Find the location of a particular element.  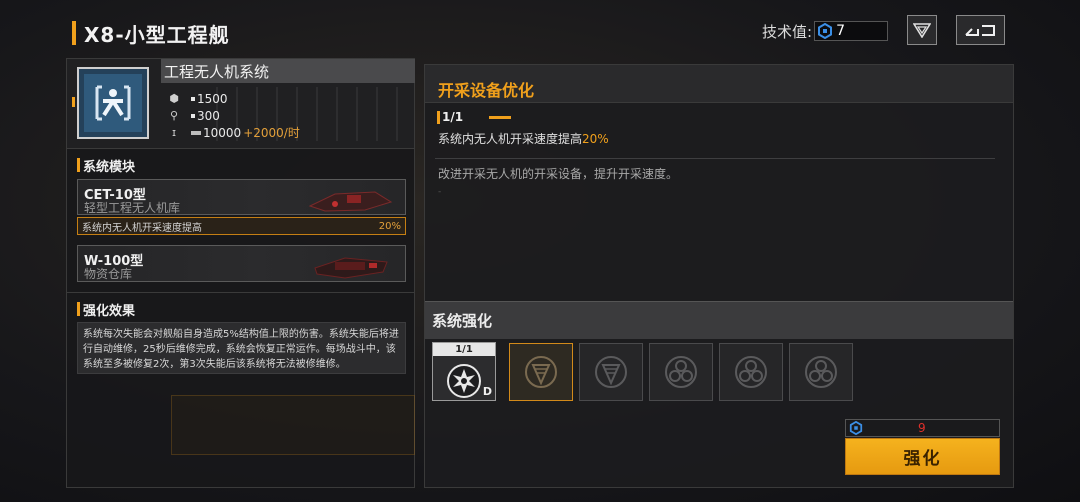

drone-bay-art-icon is located at coordinates (350, 201).